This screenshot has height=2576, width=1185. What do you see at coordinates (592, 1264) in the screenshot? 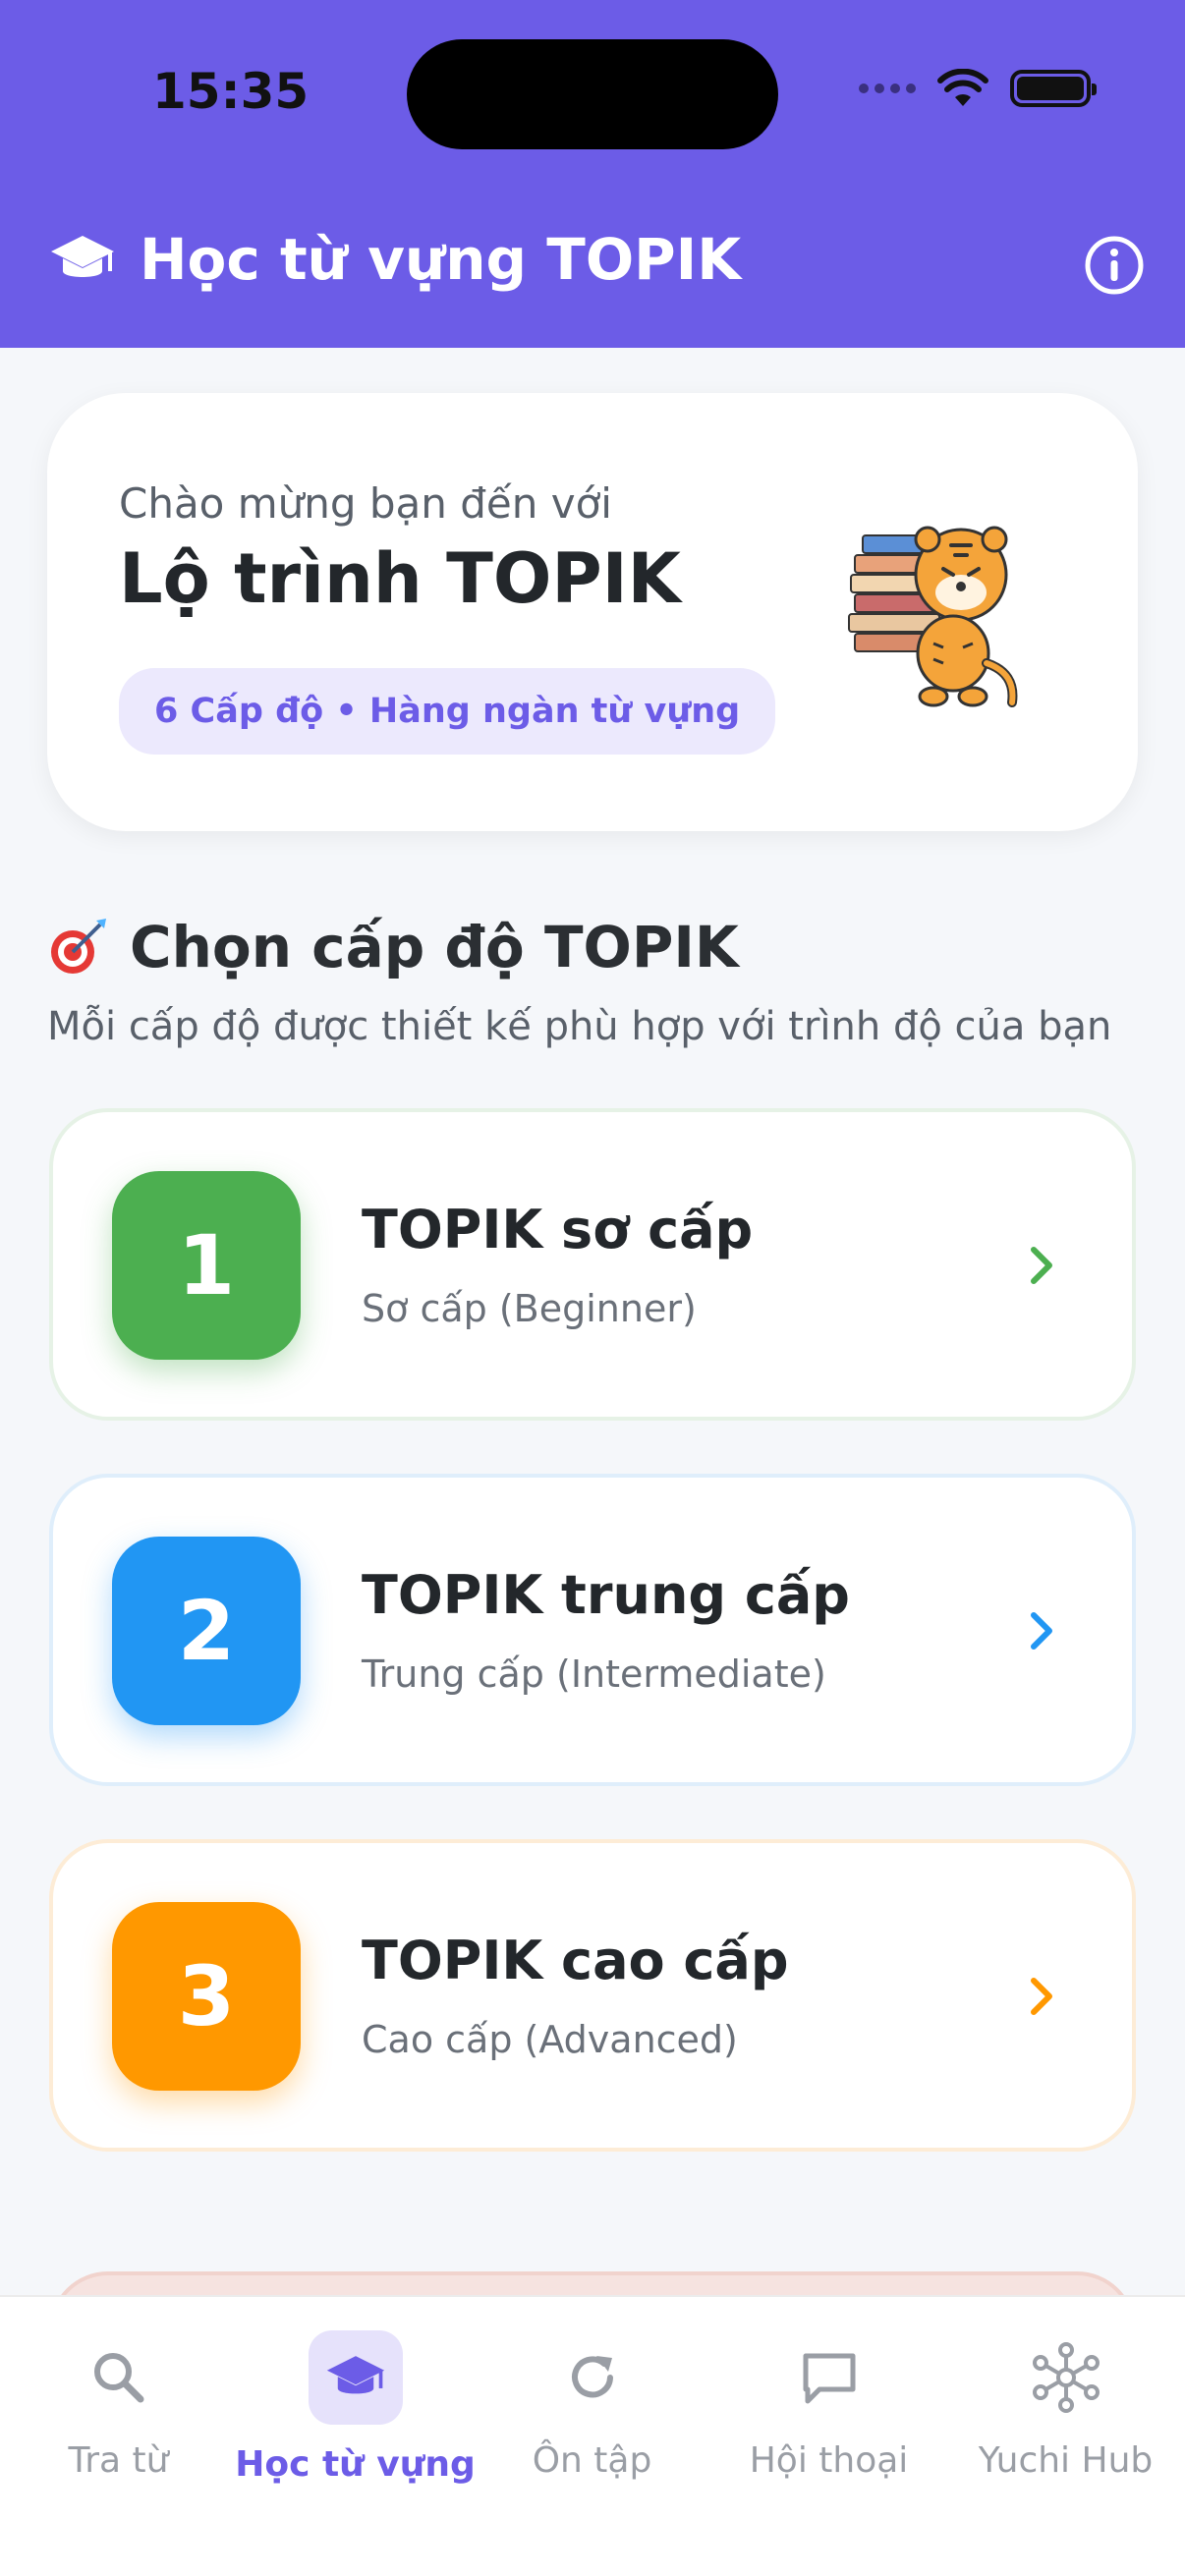
I see `level-card-1: 1 TOPIK sơ cấp Sơ cấp (Beginner)` at bounding box center [592, 1264].